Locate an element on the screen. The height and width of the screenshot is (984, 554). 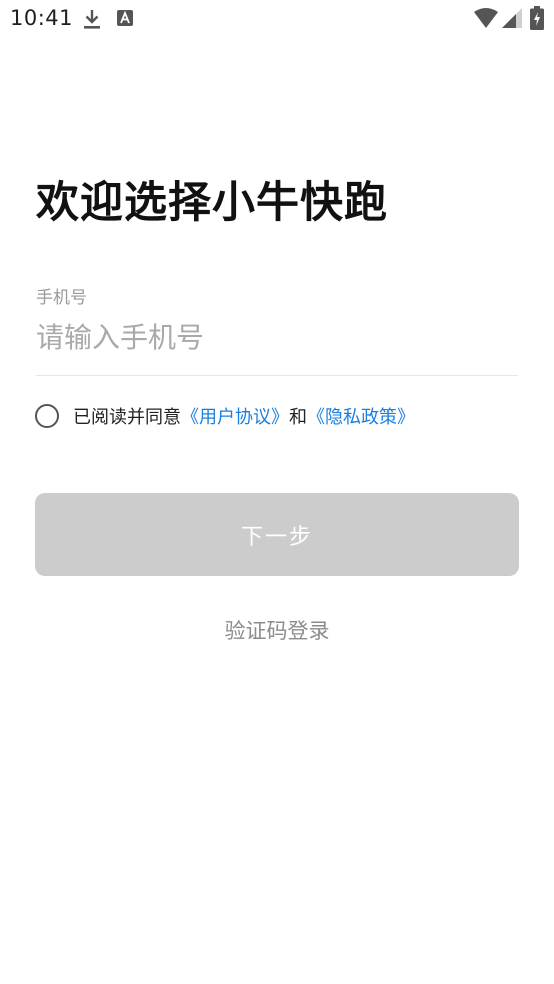
agreement-row: 已阅读并同意 《用户协议》 和 《隐私政策》 is located at coordinates (225, 416).